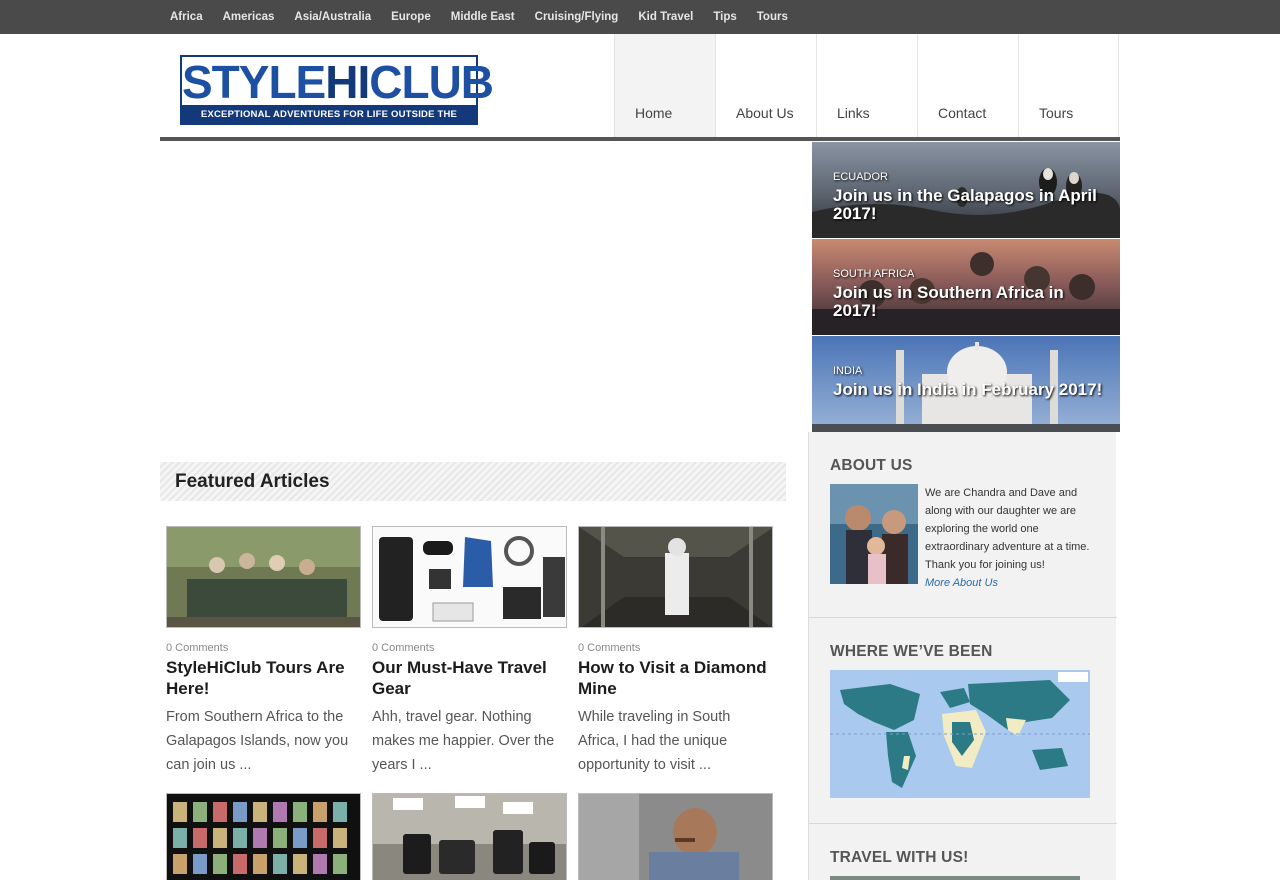 The image size is (1280, 880). I want to click on article-title: Our Must-Have Travel Gear, so click(470, 678).